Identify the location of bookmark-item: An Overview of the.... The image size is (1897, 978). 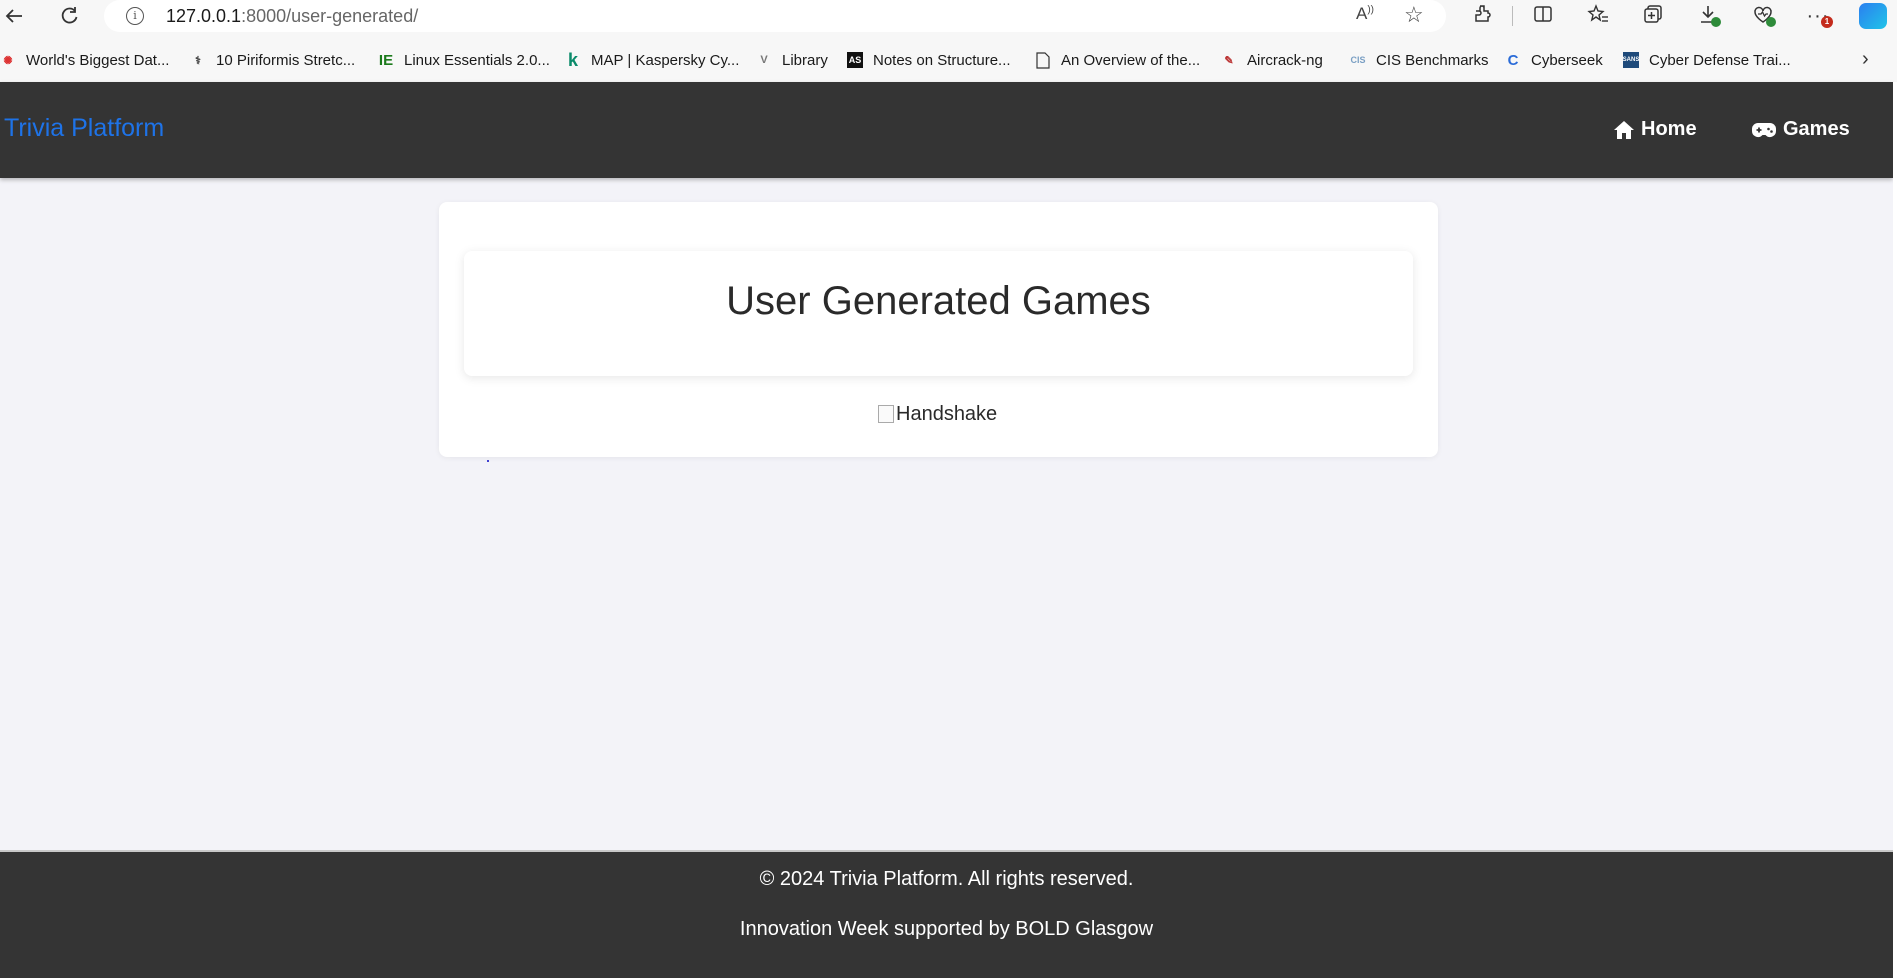
(1117, 60).